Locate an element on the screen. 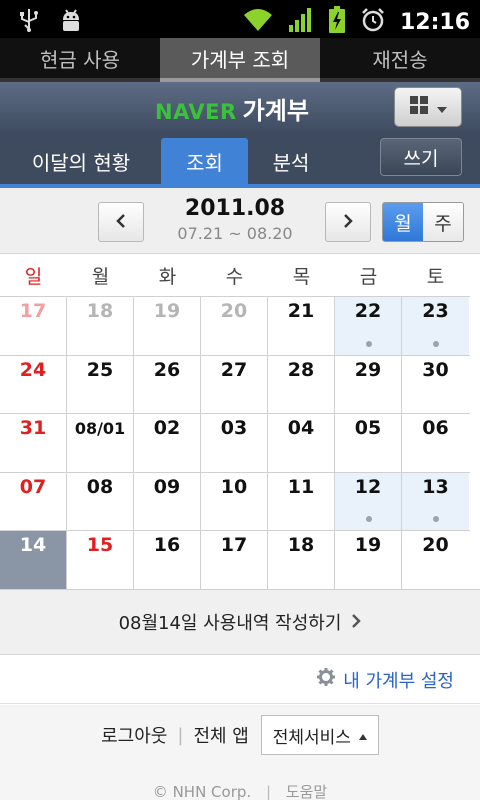 The image size is (480, 800). tab-resend: 재전송 is located at coordinates (400, 60).